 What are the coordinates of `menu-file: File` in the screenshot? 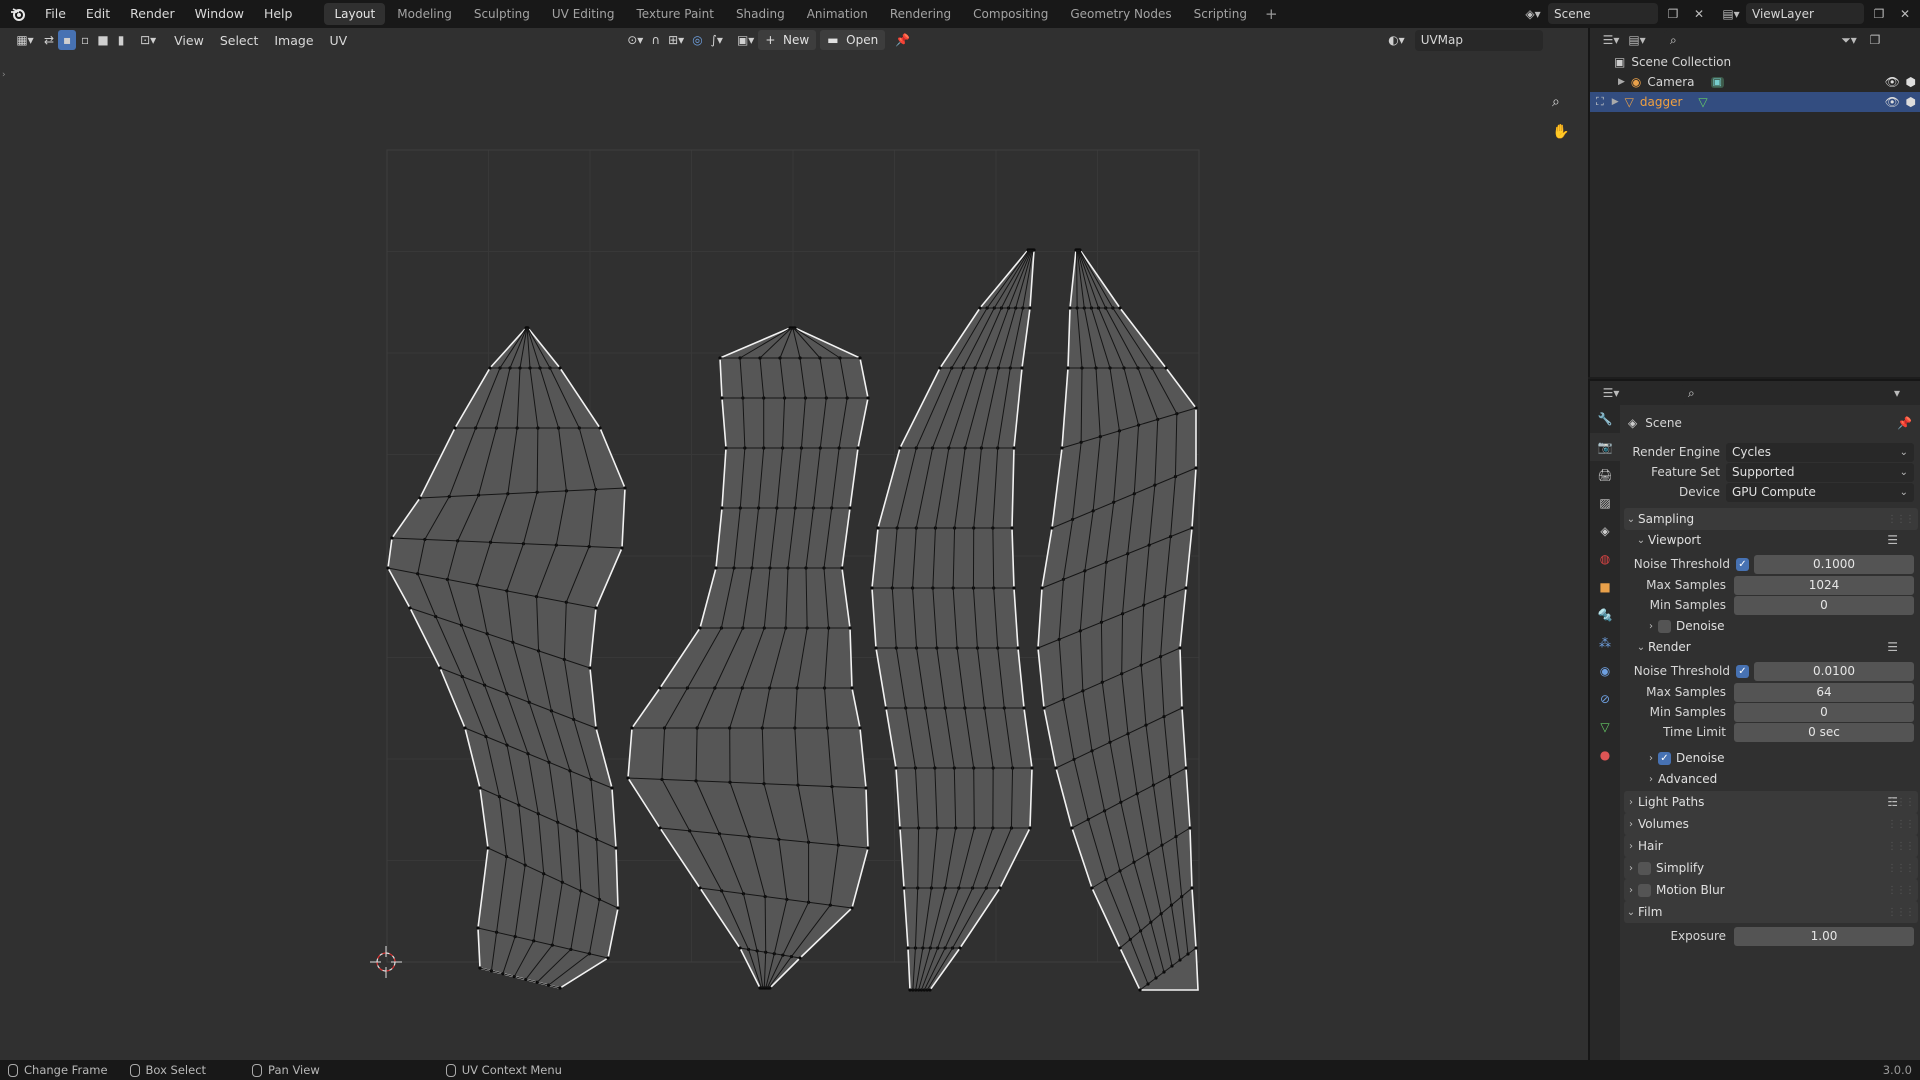 It's located at (55, 14).